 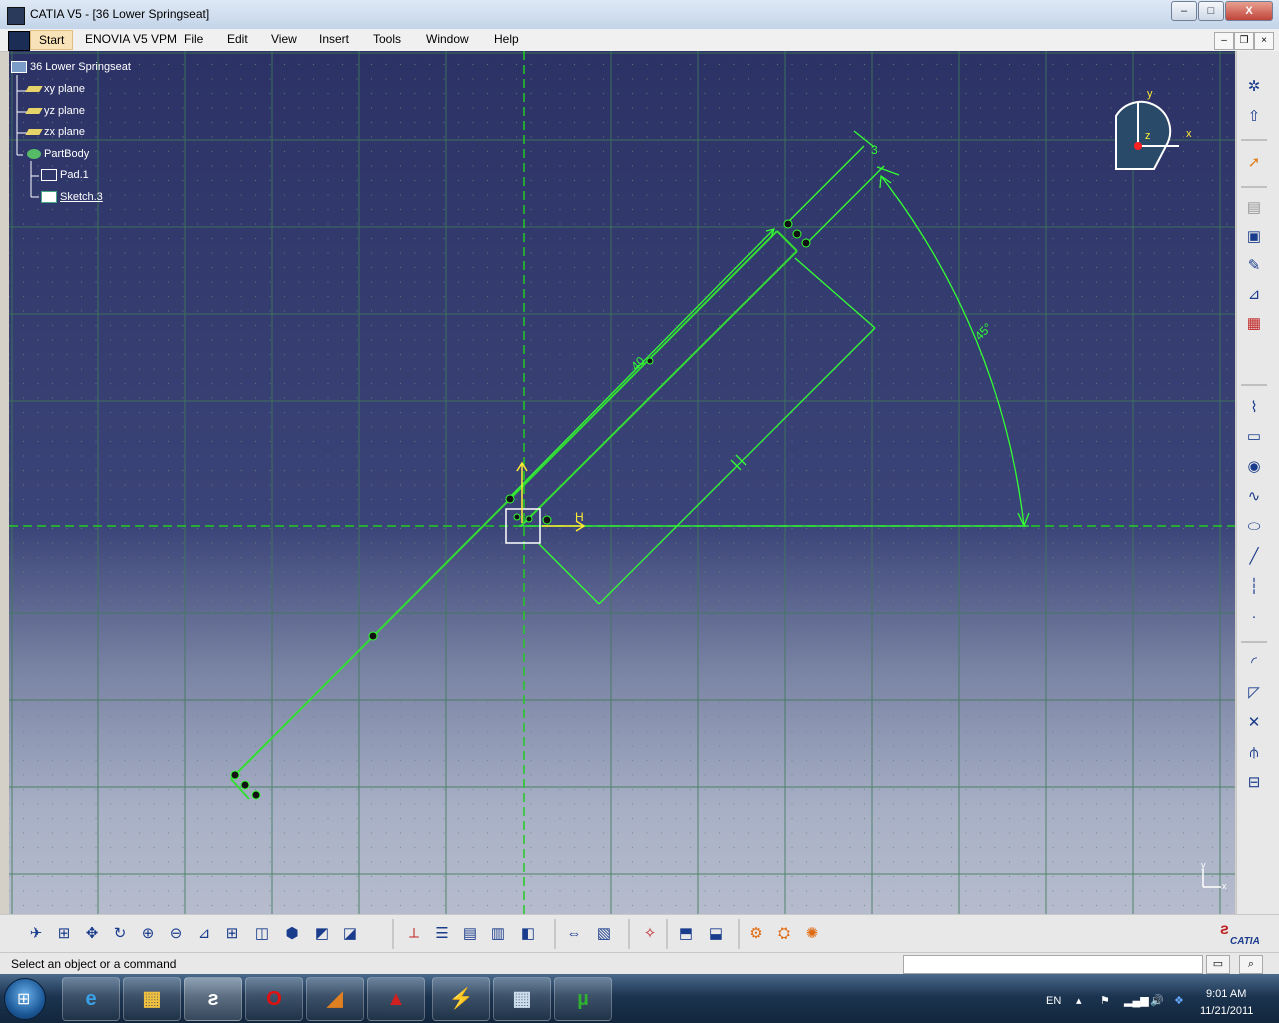 I want to click on tree-root: 36 Lower Springseat, so click(x=71, y=67).